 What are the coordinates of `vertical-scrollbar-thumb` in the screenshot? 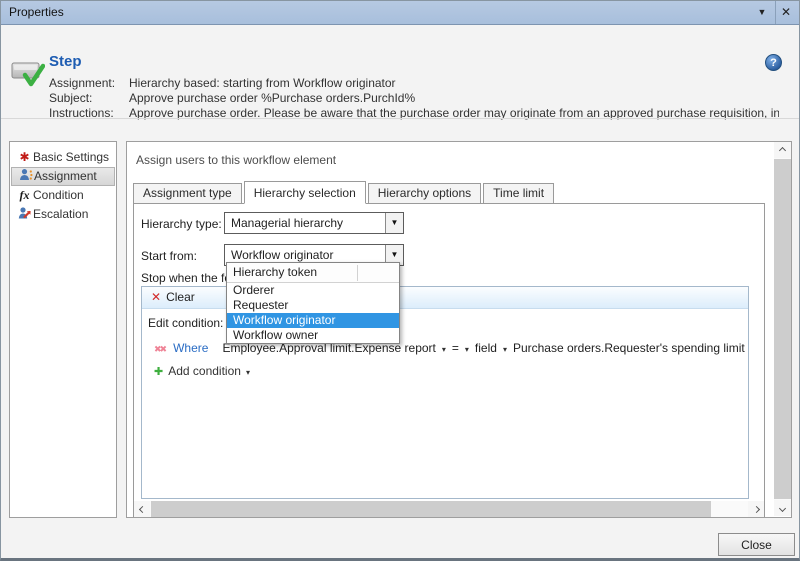 It's located at (782, 329).